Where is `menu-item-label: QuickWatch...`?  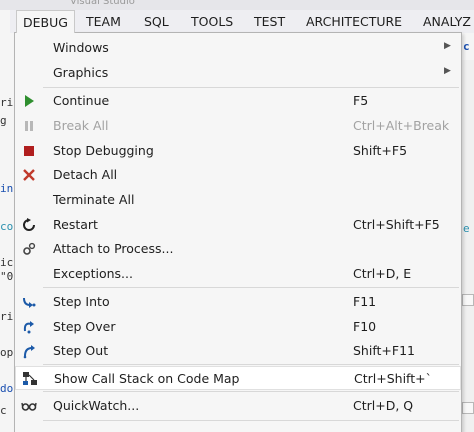 menu-item-label: QuickWatch... is located at coordinates (96, 405).